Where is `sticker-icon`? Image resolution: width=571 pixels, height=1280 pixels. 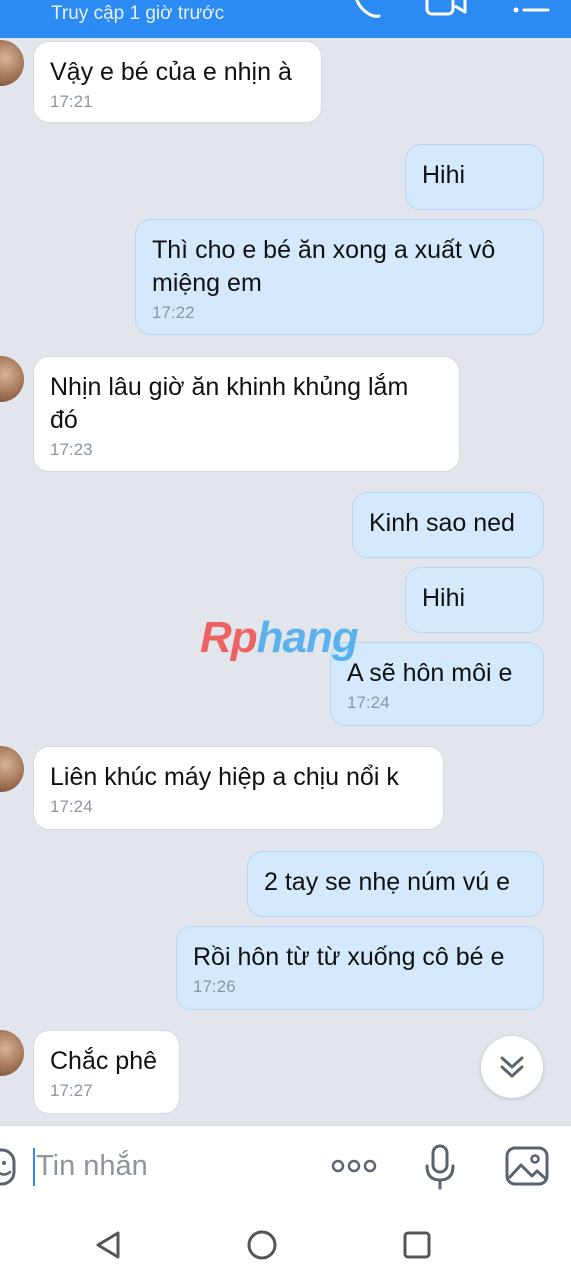
sticker-icon is located at coordinates (9, 1167).